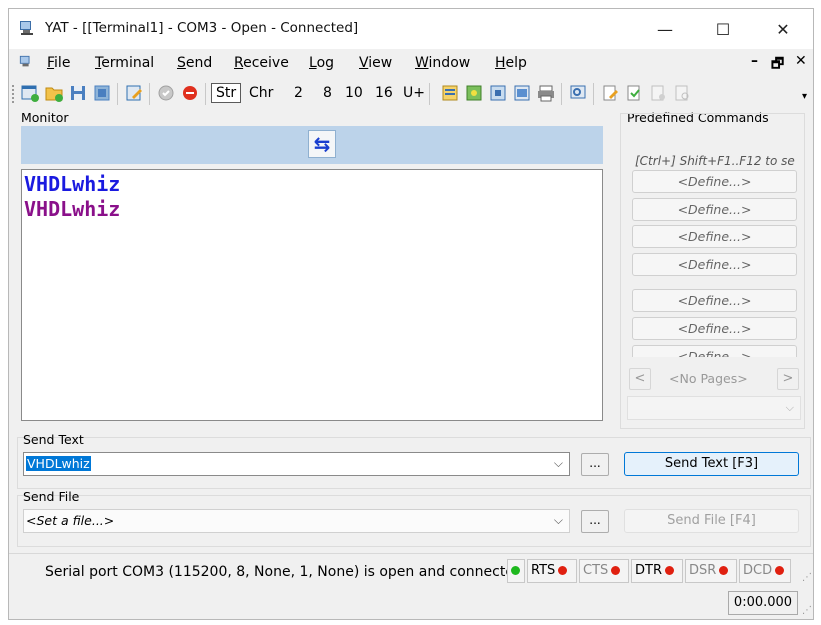 The image size is (821, 625). I want to click on radix-bin-button: 2, so click(298, 93).